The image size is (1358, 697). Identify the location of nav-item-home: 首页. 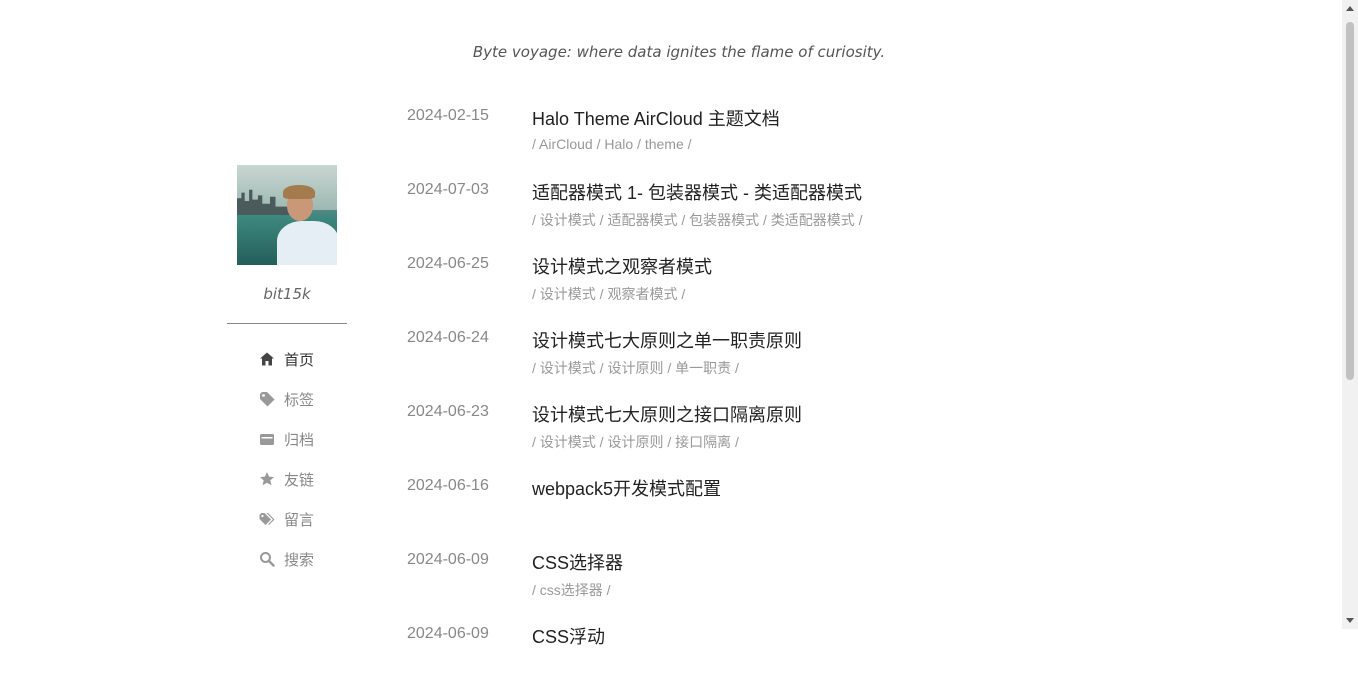
(303, 359).